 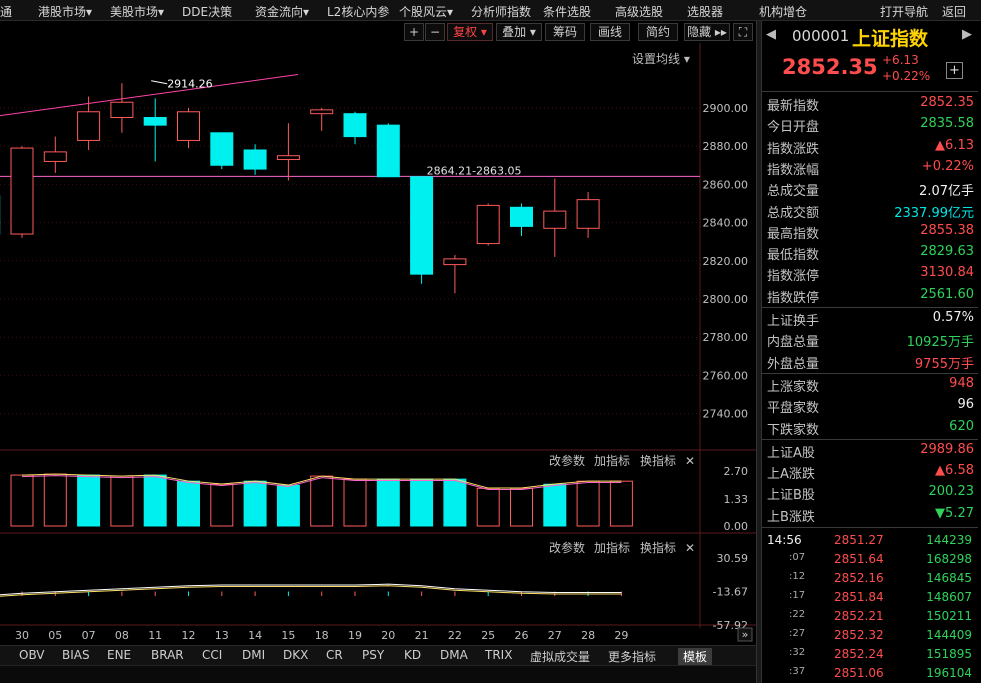 What do you see at coordinates (253, 655) in the screenshot?
I see `indicator-tab: DMI` at bounding box center [253, 655].